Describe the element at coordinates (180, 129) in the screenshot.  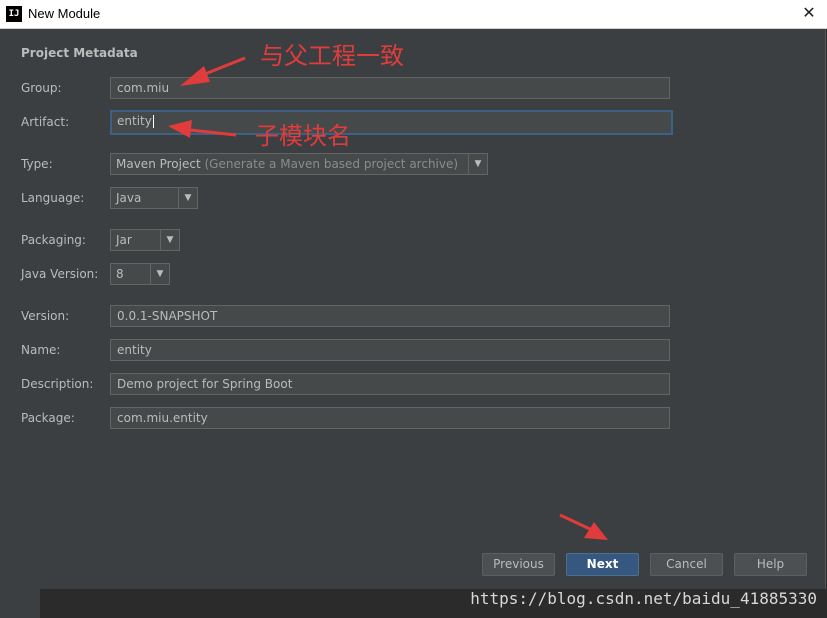
I see `arrowhead-artifact` at that location.